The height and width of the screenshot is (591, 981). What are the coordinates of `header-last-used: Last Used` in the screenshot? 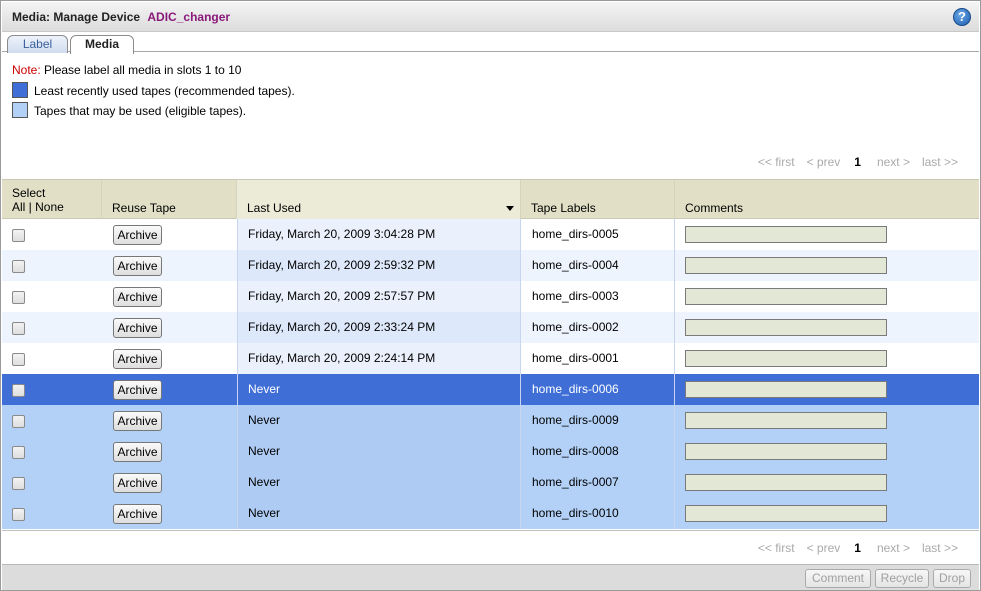 It's located at (379, 199).